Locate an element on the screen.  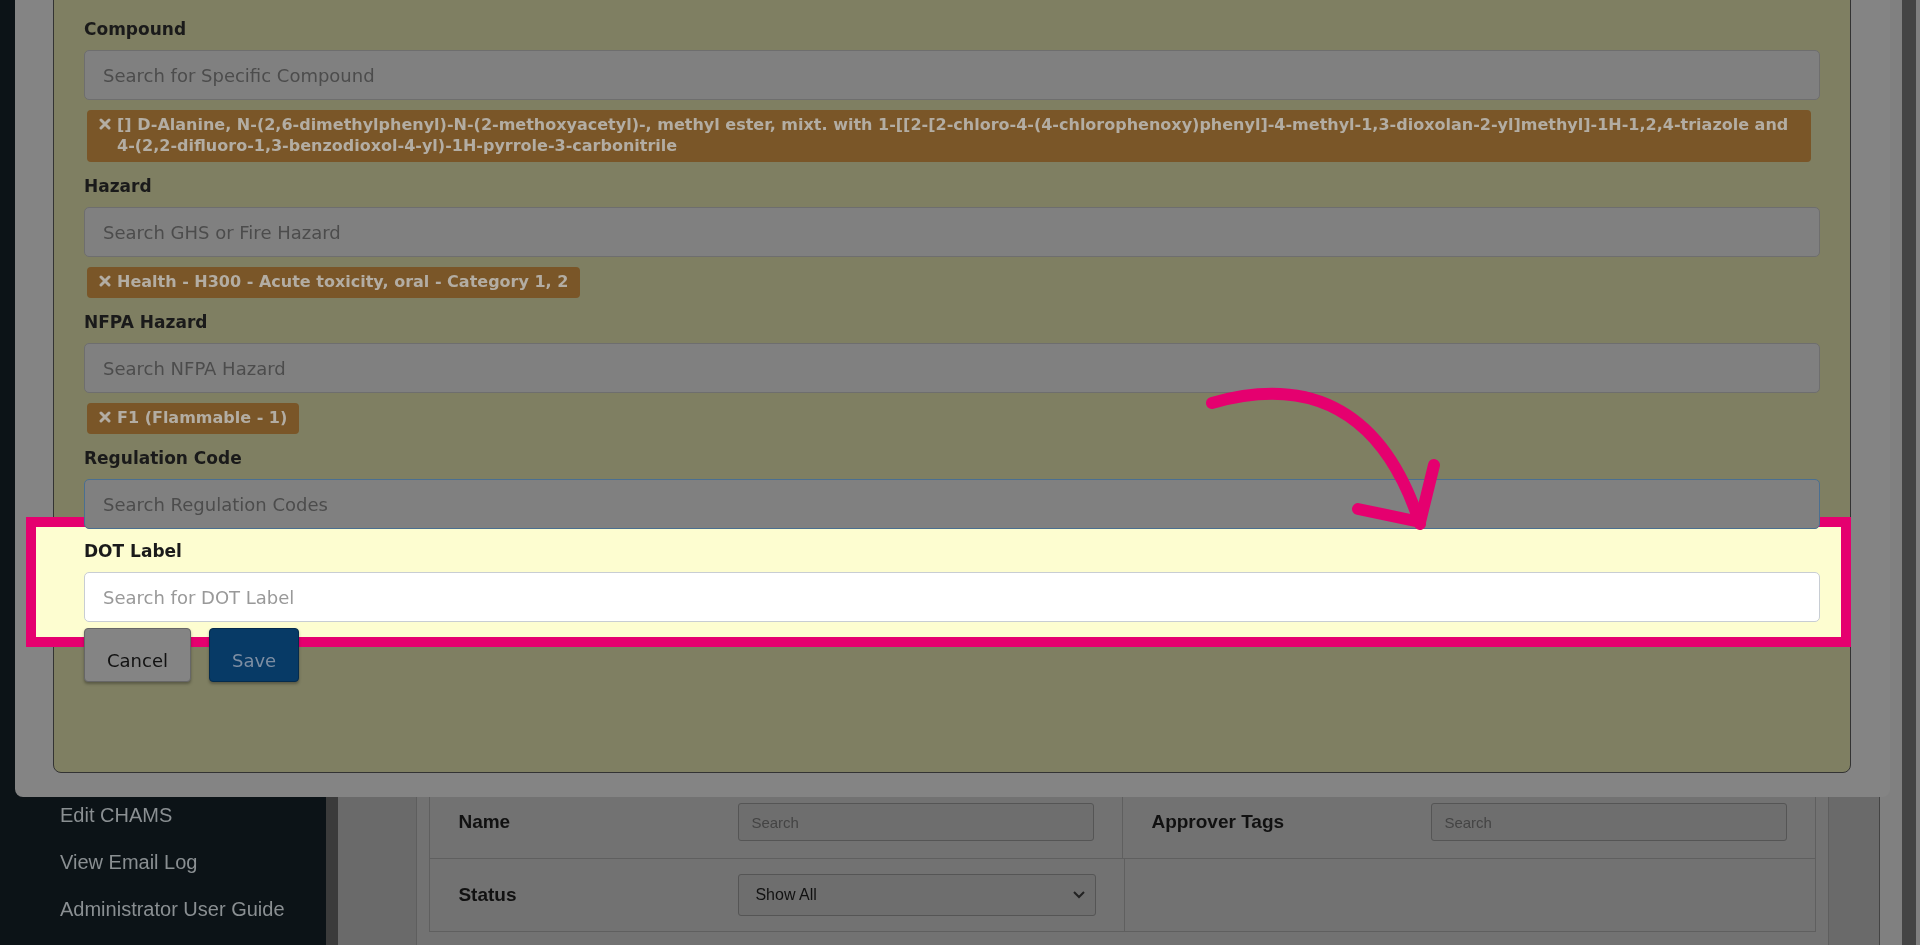
sidebar-link: Edit CHAMS is located at coordinates (116, 815).